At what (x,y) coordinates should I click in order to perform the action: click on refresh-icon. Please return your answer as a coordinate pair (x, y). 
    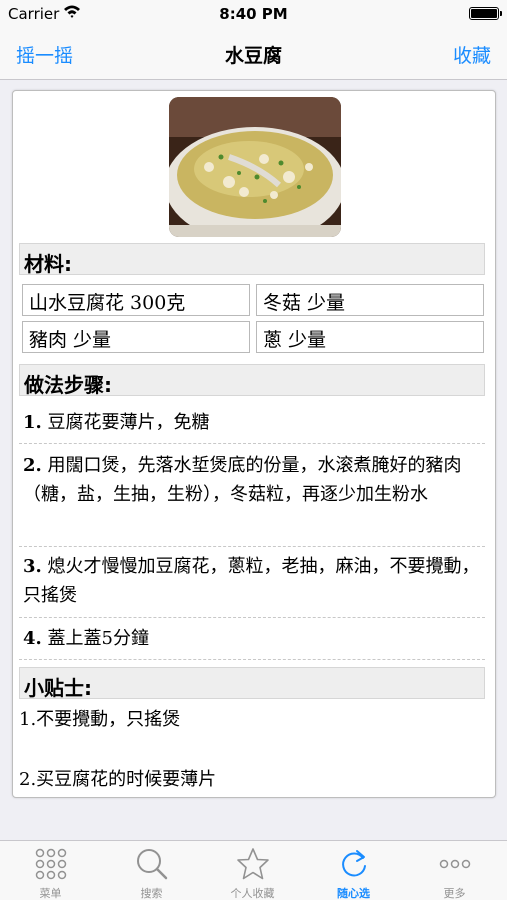
    Looking at the image, I should click on (354, 863).